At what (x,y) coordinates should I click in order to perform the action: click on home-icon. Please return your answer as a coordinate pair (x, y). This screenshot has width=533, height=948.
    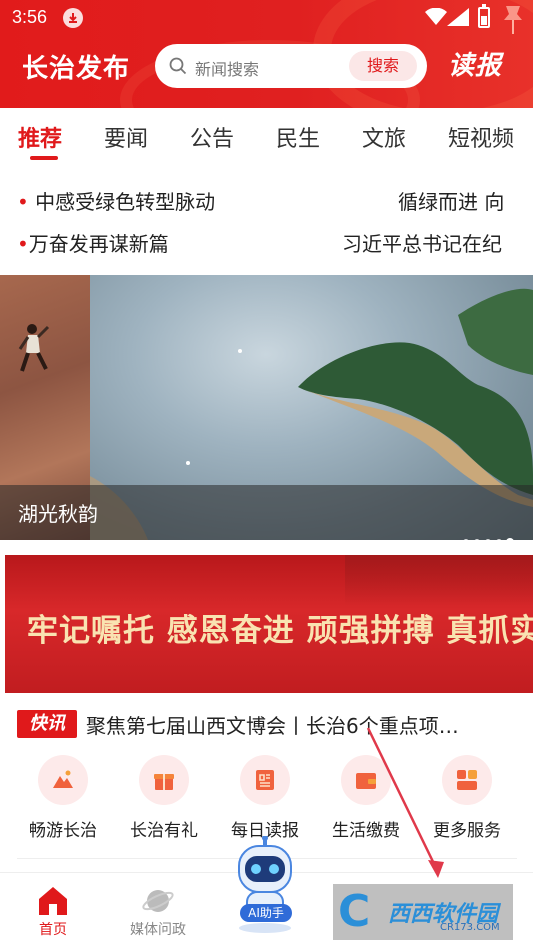
    Looking at the image, I should click on (53, 901).